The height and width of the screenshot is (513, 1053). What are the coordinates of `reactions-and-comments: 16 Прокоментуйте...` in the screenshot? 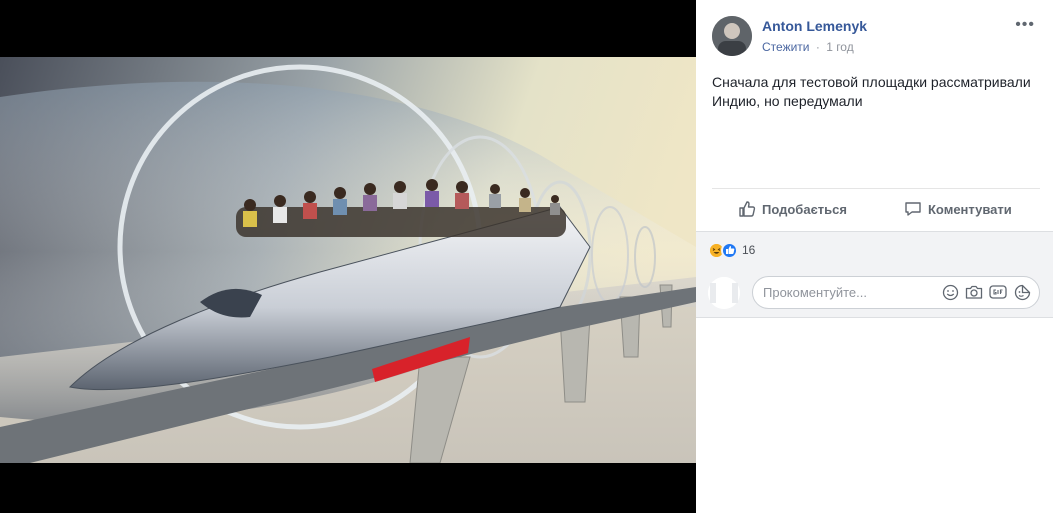 It's located at (874, 274).